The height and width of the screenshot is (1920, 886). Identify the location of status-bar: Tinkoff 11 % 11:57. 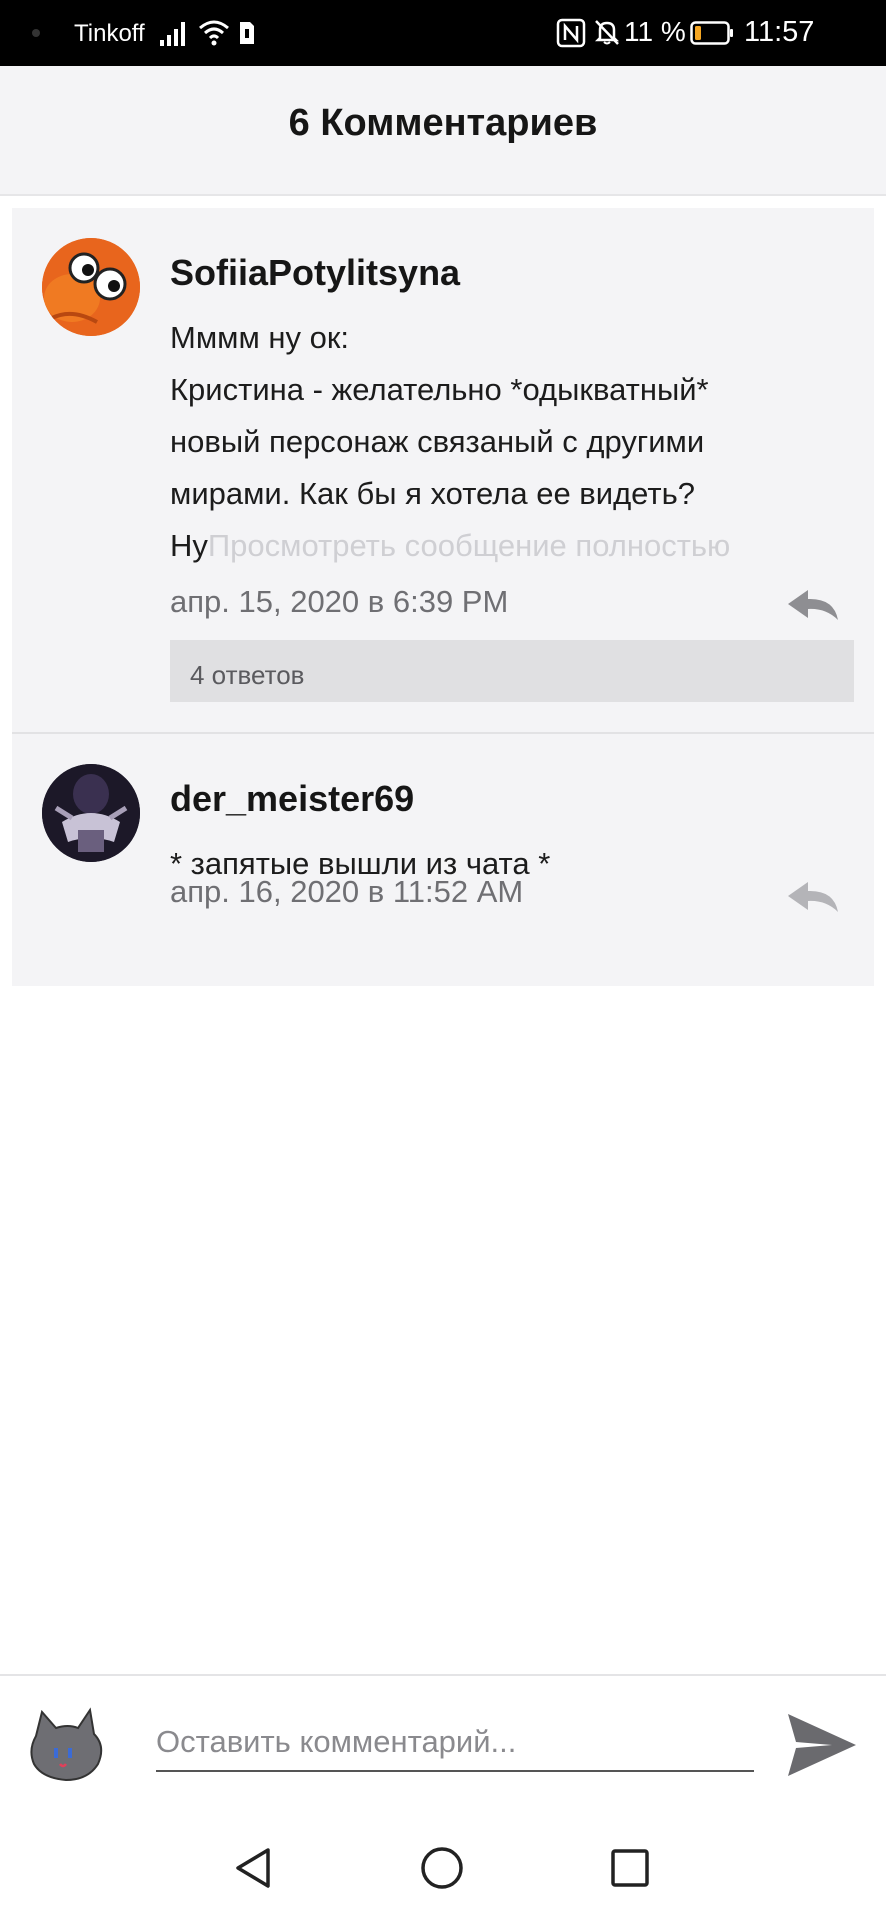
(443, 33).